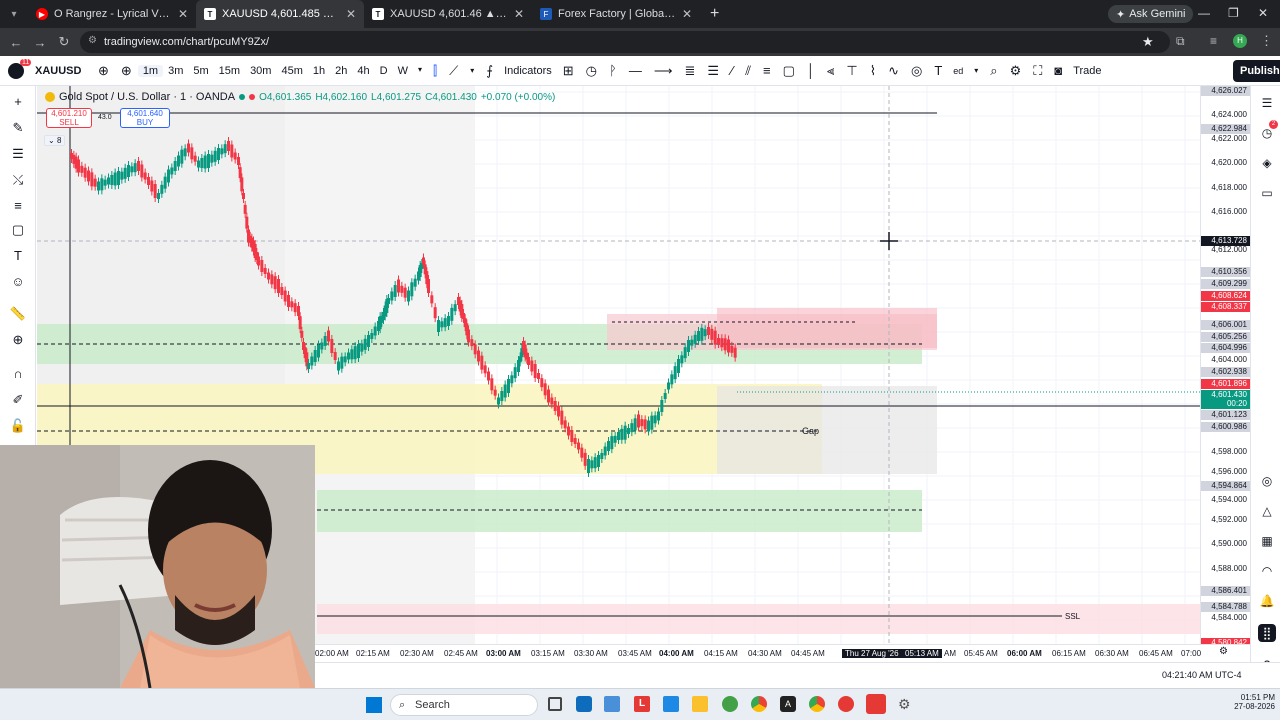 Image resolution: width=1280 pixels, height=720 pixels. What do you see at coordinates (789, 71) in the screenshot?
I see `rectangle-tool-icon: ▢` at bounding box center [789, 71].